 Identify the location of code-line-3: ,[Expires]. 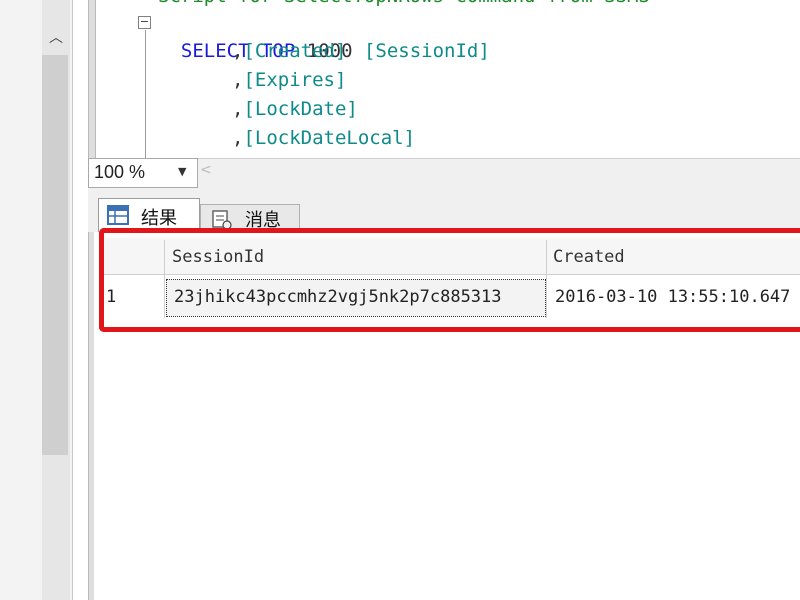
(289, 80).